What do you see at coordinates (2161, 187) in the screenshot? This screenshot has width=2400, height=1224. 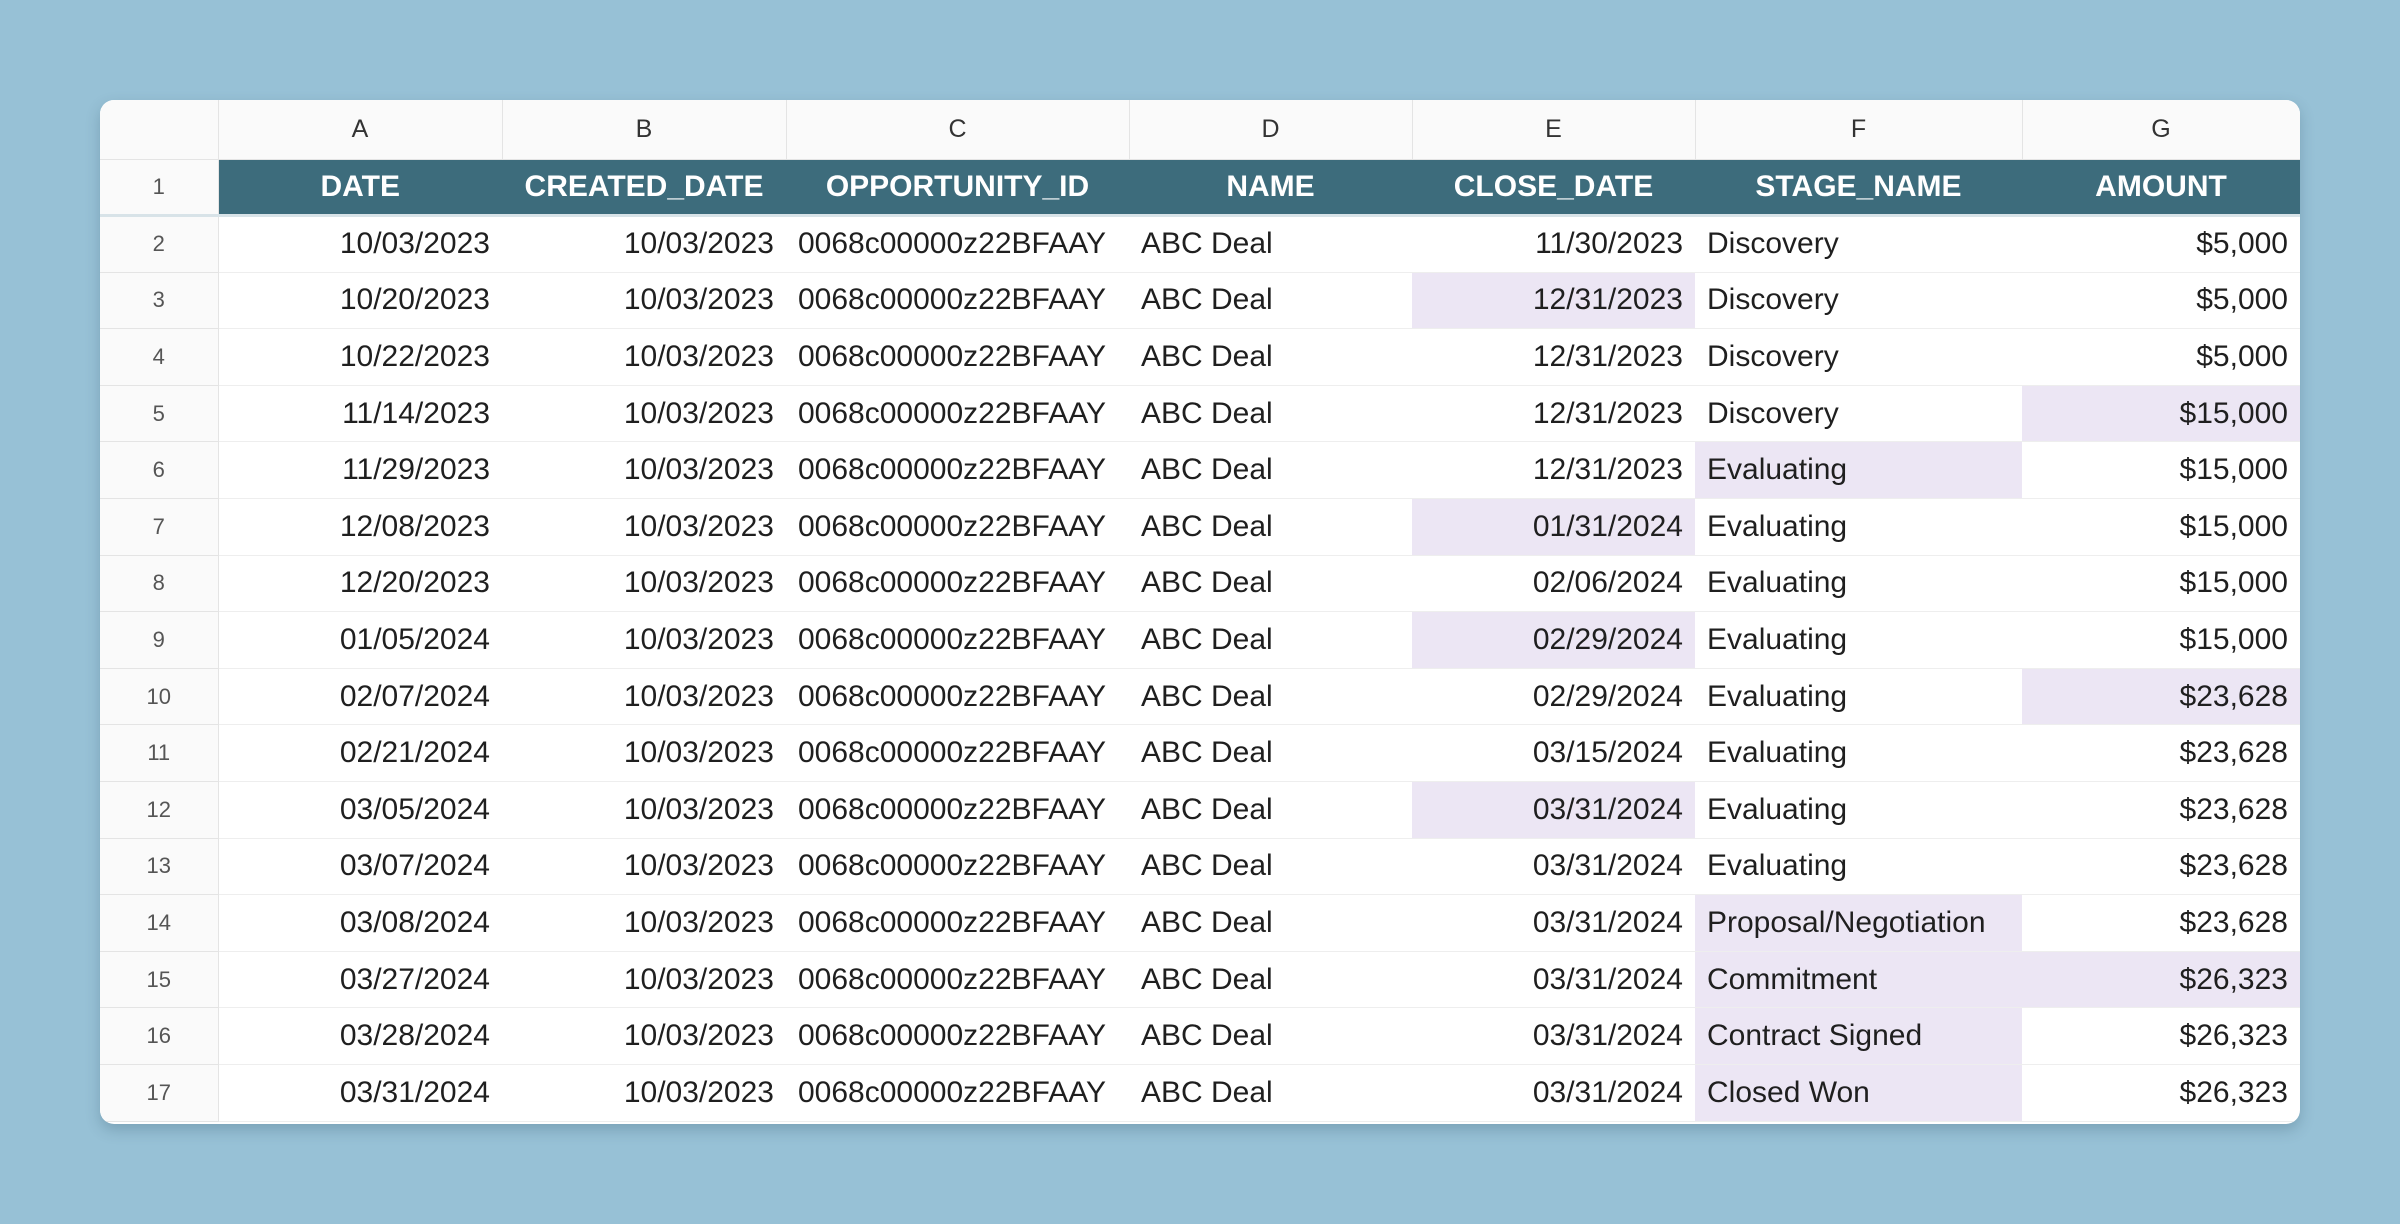 I see `header-amount: AMOUNT` at bounding box center [2161, 187].